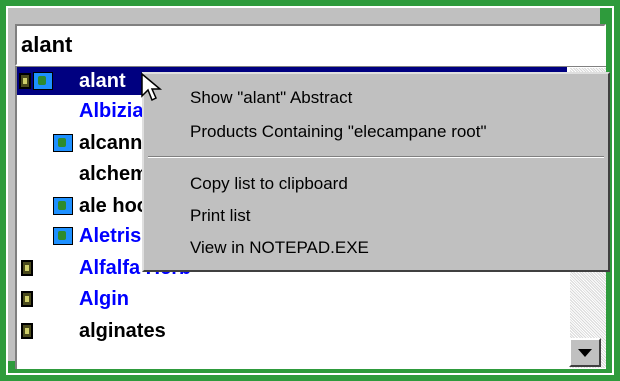 The width and height of the screenshot is (620, 381). I want to click on scroll-down-button, so click(585, 352).